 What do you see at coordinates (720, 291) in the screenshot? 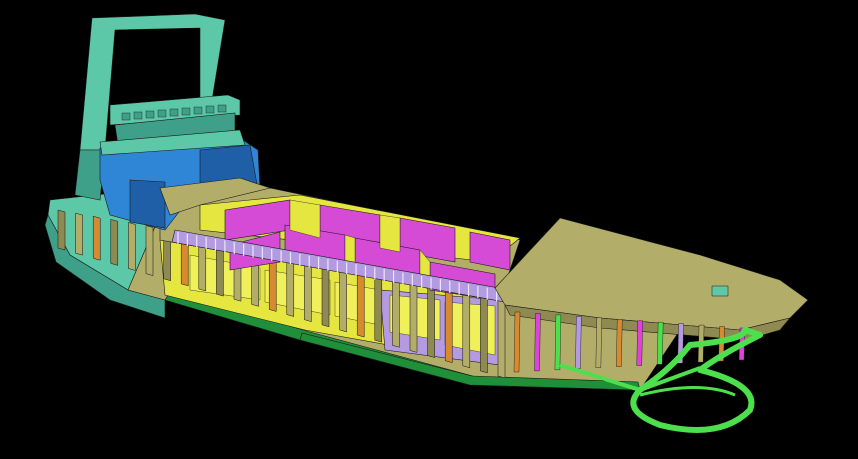
I see `deck-fitting` at bounding box center [720, 291].